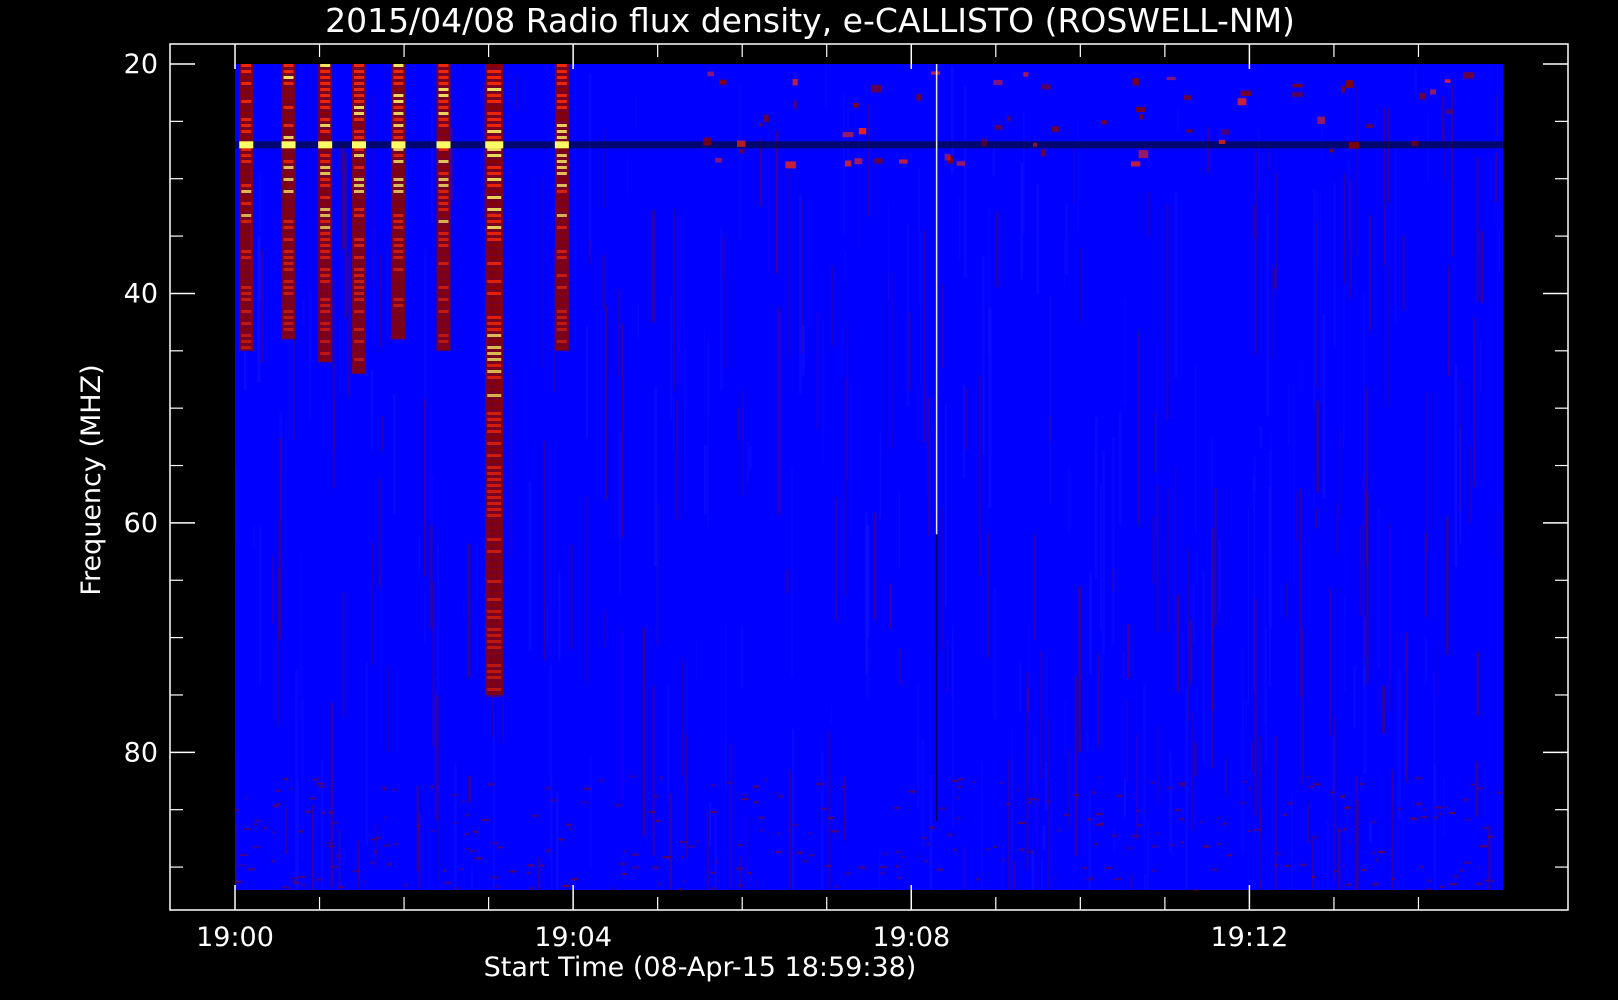  Describe the element at coordinates (358, 145) in the screenshot. I see `burst-peak` at that location.